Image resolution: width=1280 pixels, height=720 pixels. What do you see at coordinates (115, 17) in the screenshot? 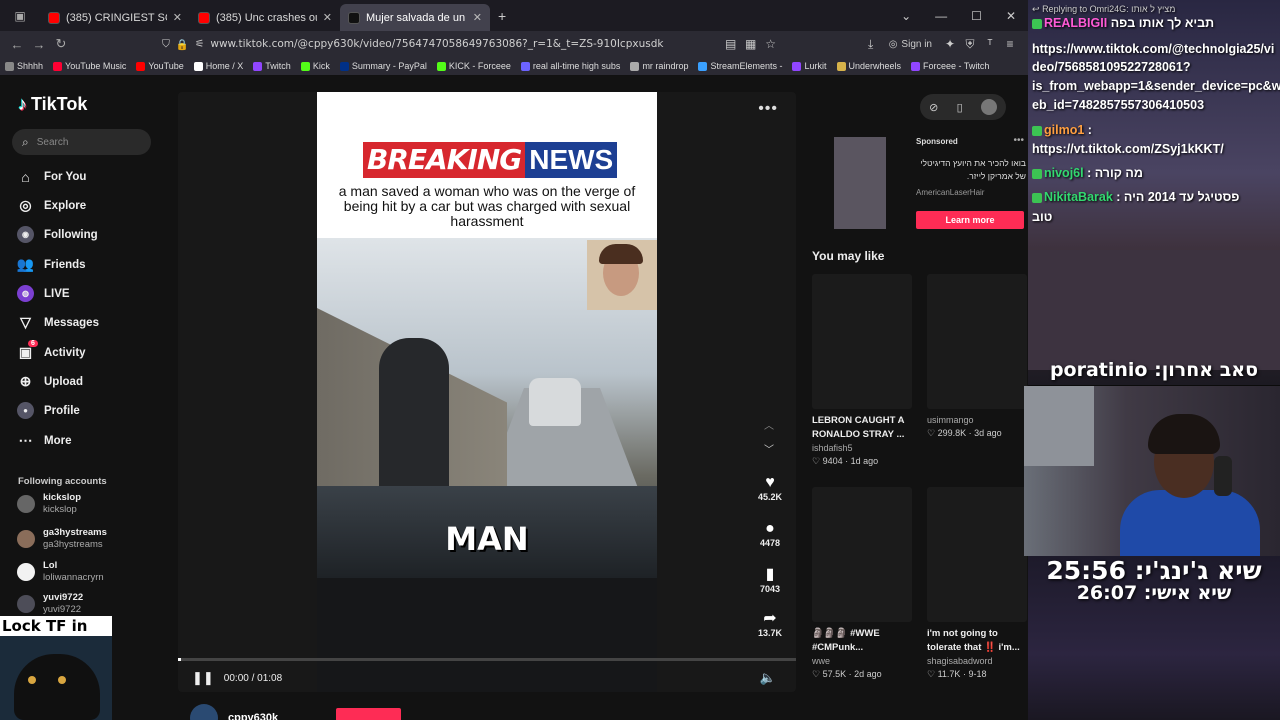
I see `tab-1: (385) CRINGIEST SCHOOL MOM ✕` at bounding box center [115, 17].